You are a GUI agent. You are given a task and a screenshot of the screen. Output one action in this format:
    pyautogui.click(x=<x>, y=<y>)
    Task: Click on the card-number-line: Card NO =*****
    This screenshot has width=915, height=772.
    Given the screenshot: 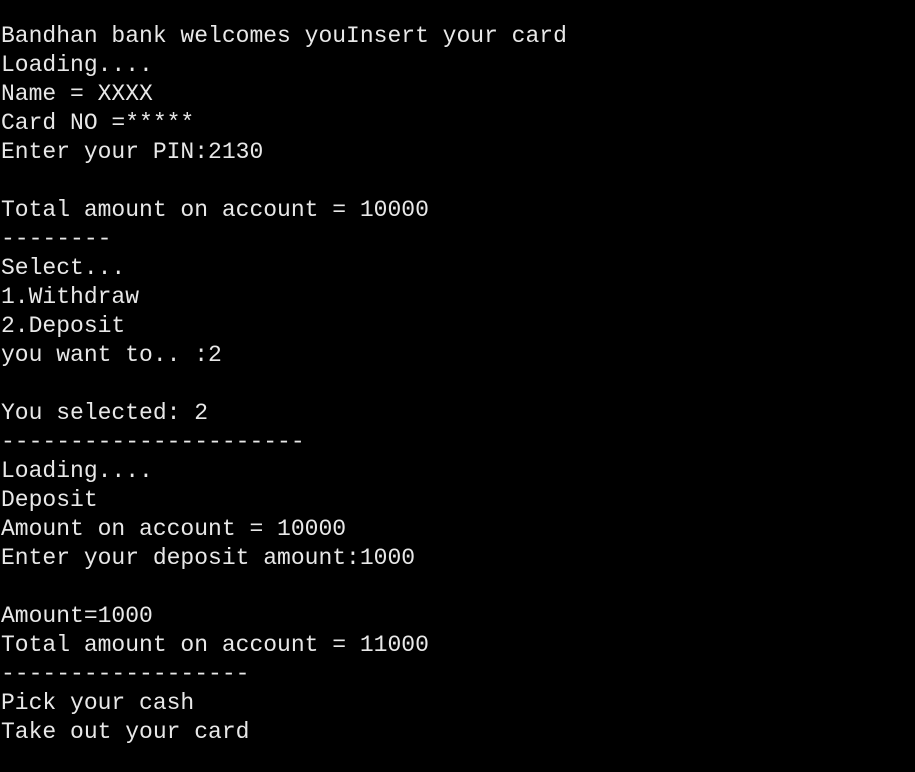 What is the action you would take?
    pyautogui.click(x=98, y=123)
    